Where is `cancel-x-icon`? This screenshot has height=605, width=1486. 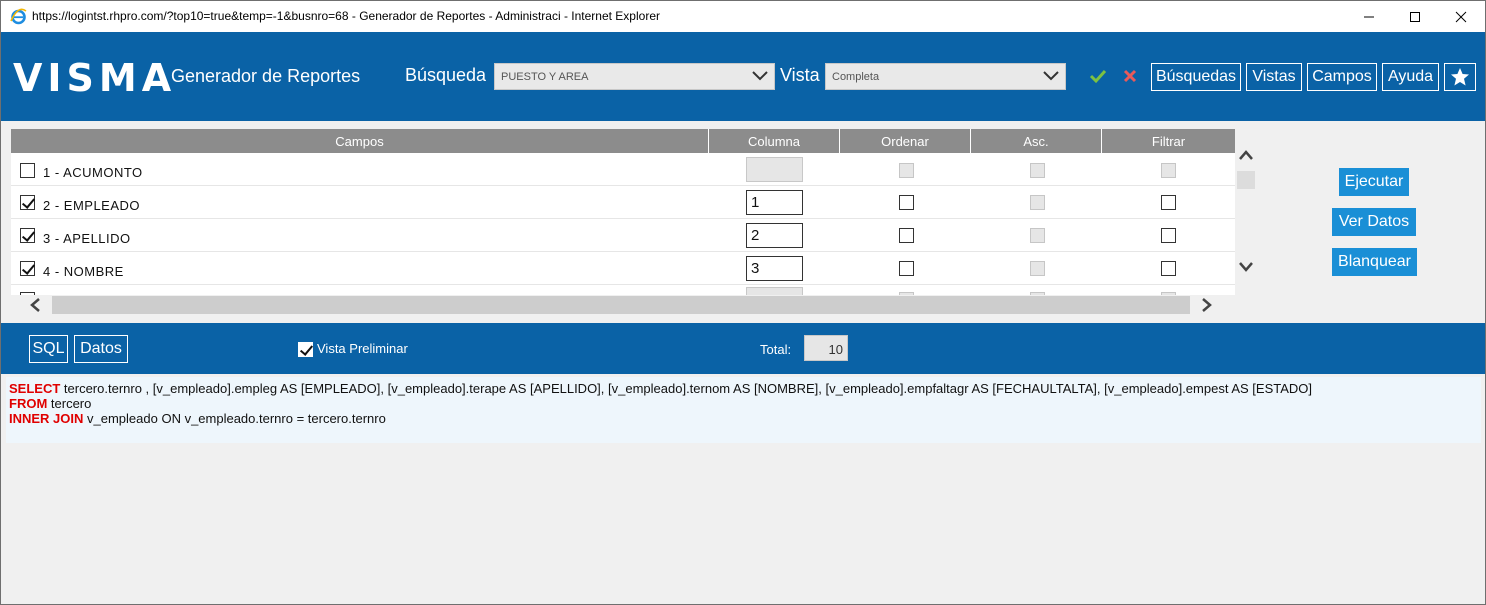
cancel-x-icon is located at coordinates (1130, 76).